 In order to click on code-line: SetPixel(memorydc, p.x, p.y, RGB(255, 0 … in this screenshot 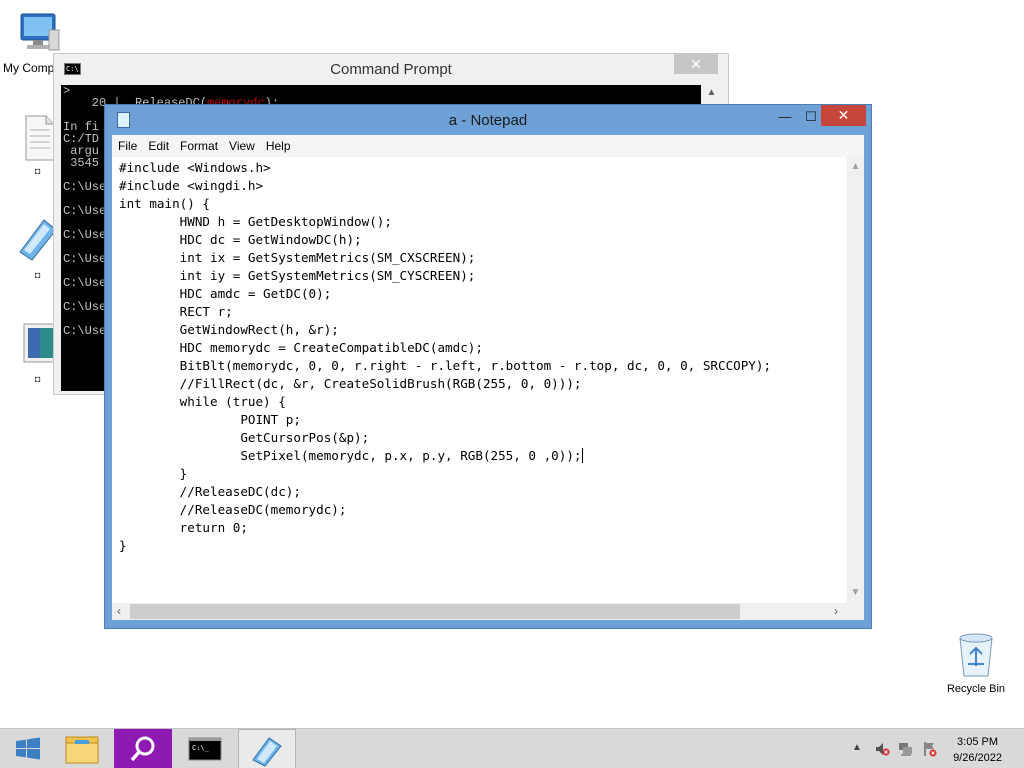, I will do `click(351, 455)`.